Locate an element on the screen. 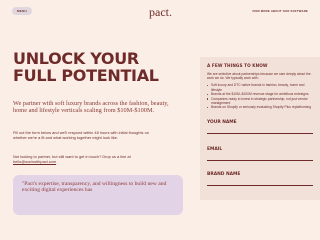 This screenshot has height=240, width=320. brand-logo: pact. is located at coordinates (160, 12).